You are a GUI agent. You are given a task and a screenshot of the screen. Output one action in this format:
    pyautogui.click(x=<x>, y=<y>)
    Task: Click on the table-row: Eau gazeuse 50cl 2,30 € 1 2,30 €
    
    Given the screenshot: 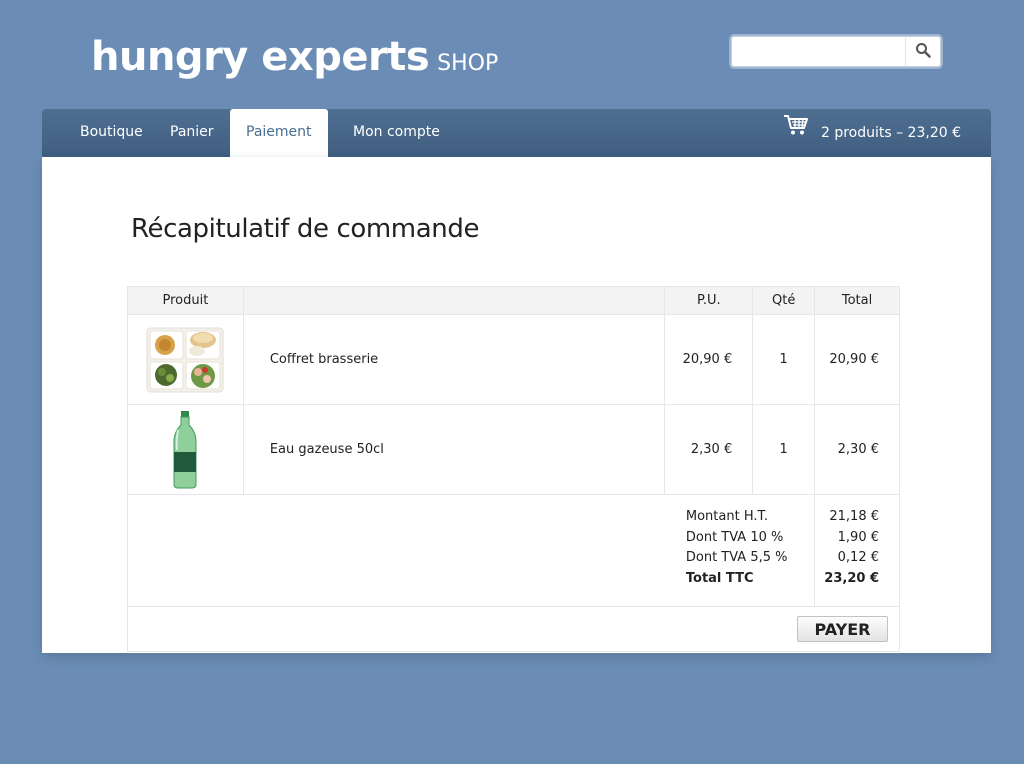 What is the action you would take?
    pyautogui.click(x=513, y=449)
    